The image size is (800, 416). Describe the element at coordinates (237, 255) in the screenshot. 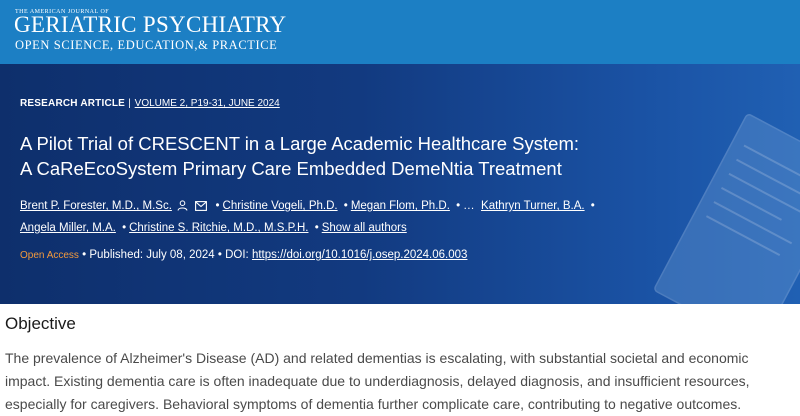

I see `doi-label: DOI:` at that location.